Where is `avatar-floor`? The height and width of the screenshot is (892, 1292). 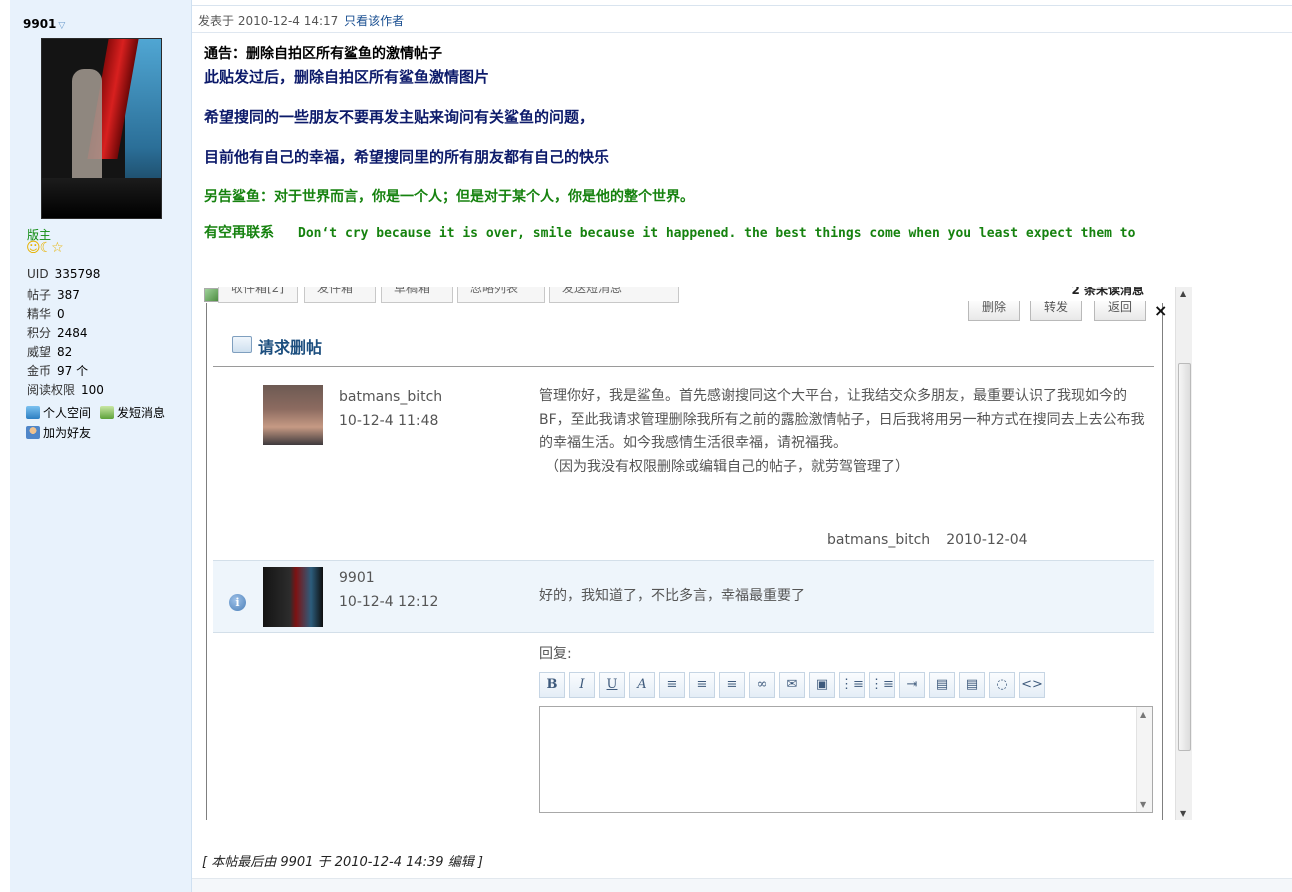
avatar-floor is located at coordinates (101, 198).